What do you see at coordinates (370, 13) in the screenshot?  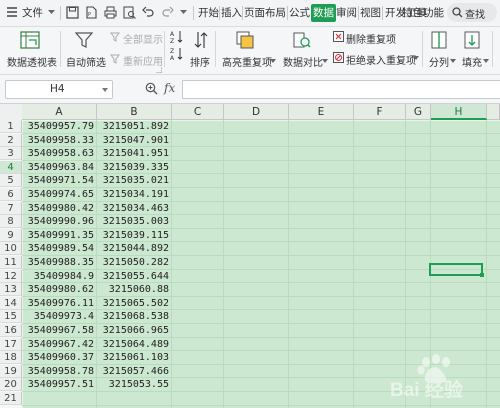 I see `tab-view: 视图` at bounding box center [370, 13].